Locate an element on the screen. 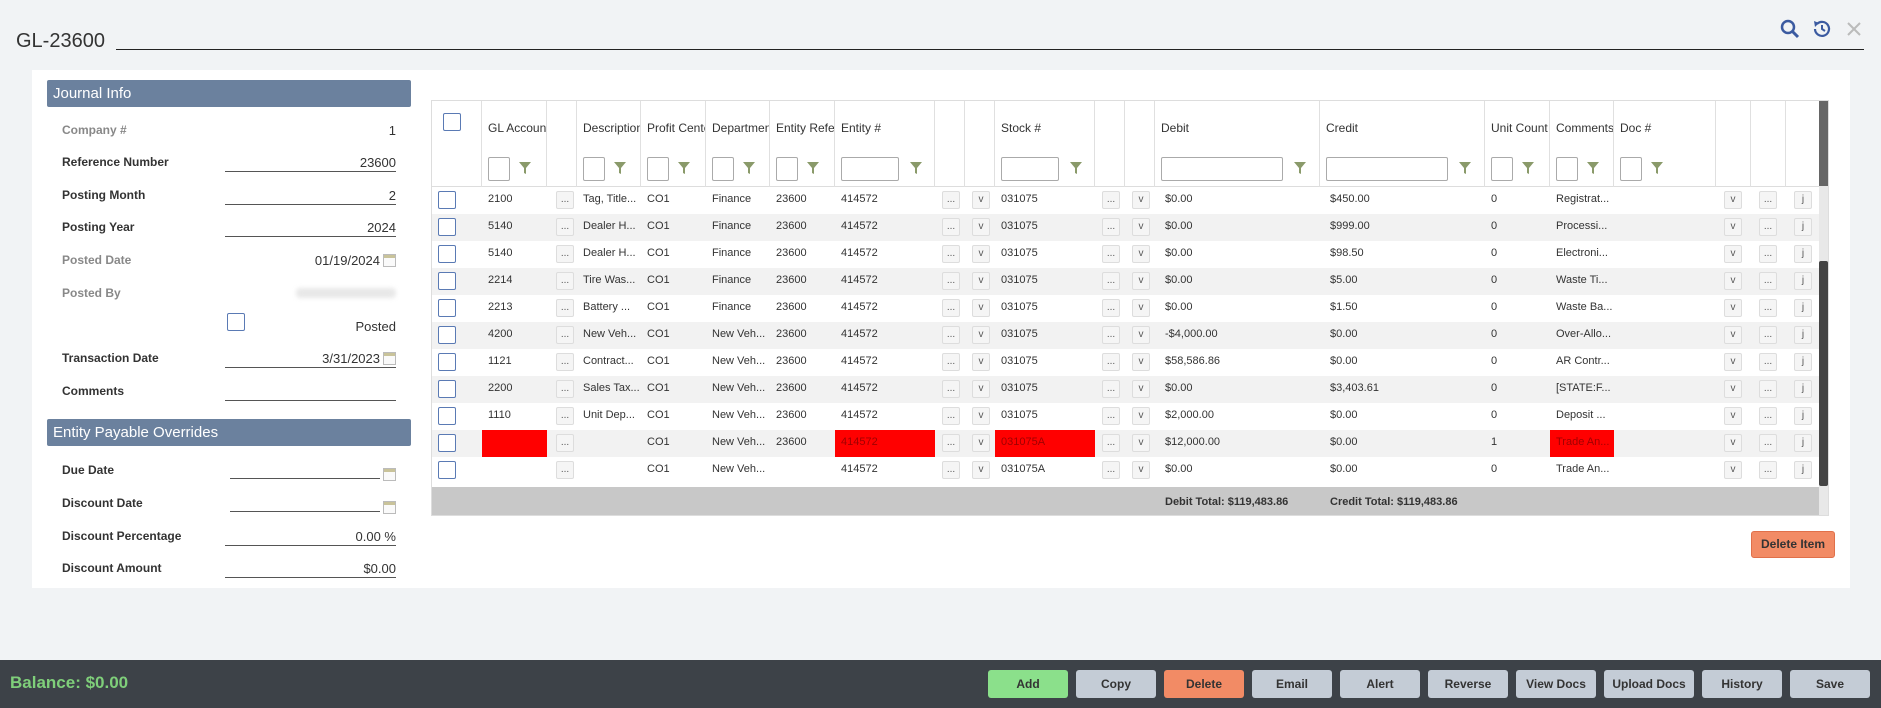 The height and width of the screenshot is (708, 1881). history-icon is located at coordinates (1822, 29).